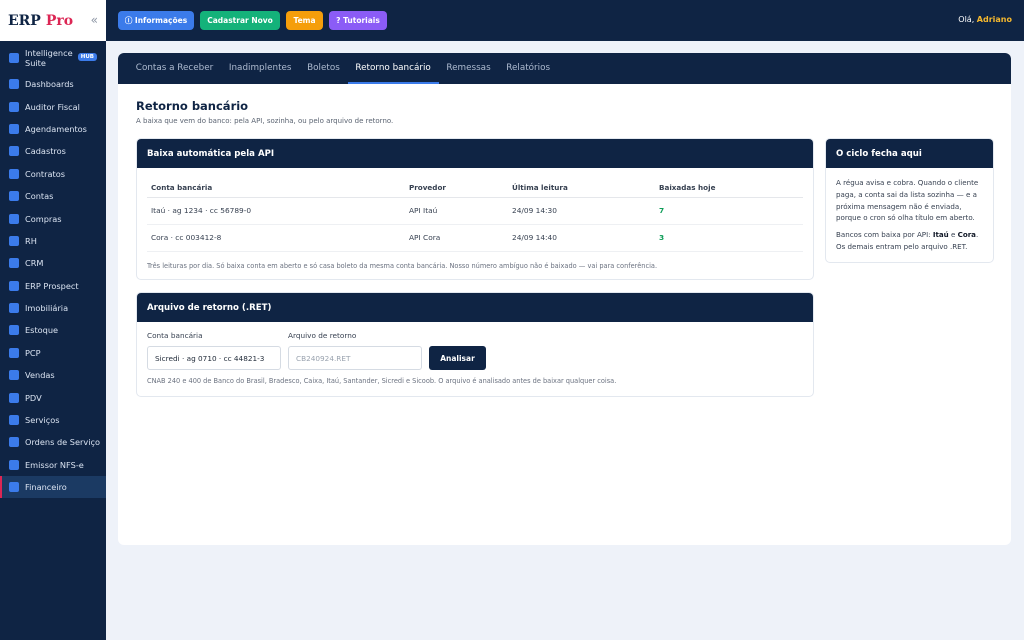 This screenshot has height=640, width=1024. Describe the element at coordinates (304, 20) in the screenshot. I see `theme-button: Tema` at that location.